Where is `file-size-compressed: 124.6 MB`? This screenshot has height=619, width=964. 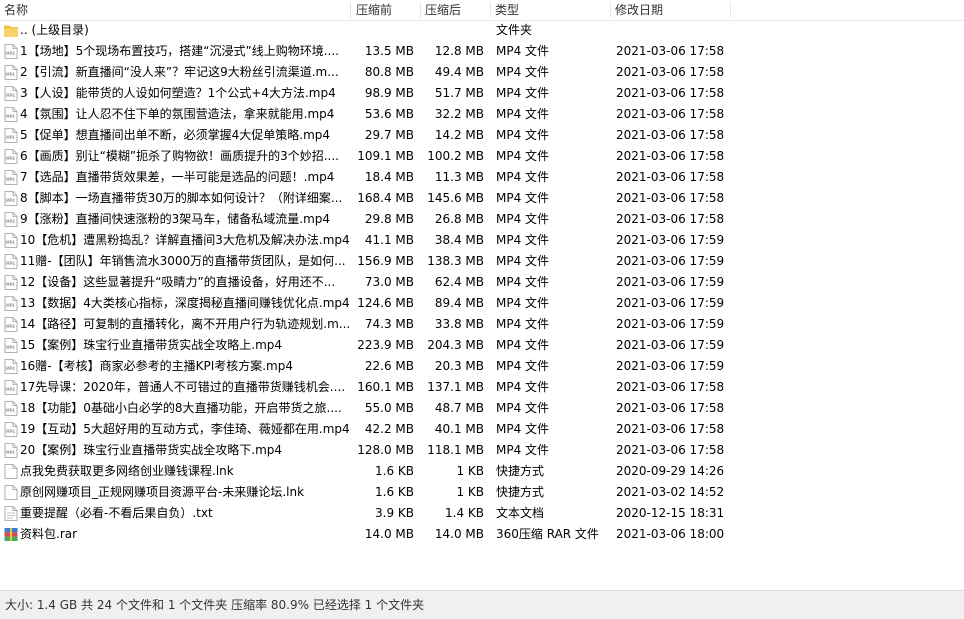
file-size-compressed: 124.6 MB is located at coordinates (385, 303).